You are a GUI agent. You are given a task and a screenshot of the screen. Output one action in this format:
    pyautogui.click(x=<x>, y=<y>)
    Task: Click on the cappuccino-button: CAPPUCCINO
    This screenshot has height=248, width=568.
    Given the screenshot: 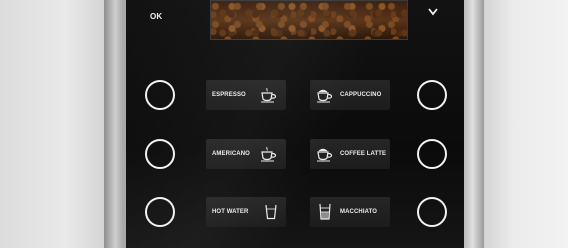 What is the action you would take?
    pyautogui.click(x=350, y=95)
    